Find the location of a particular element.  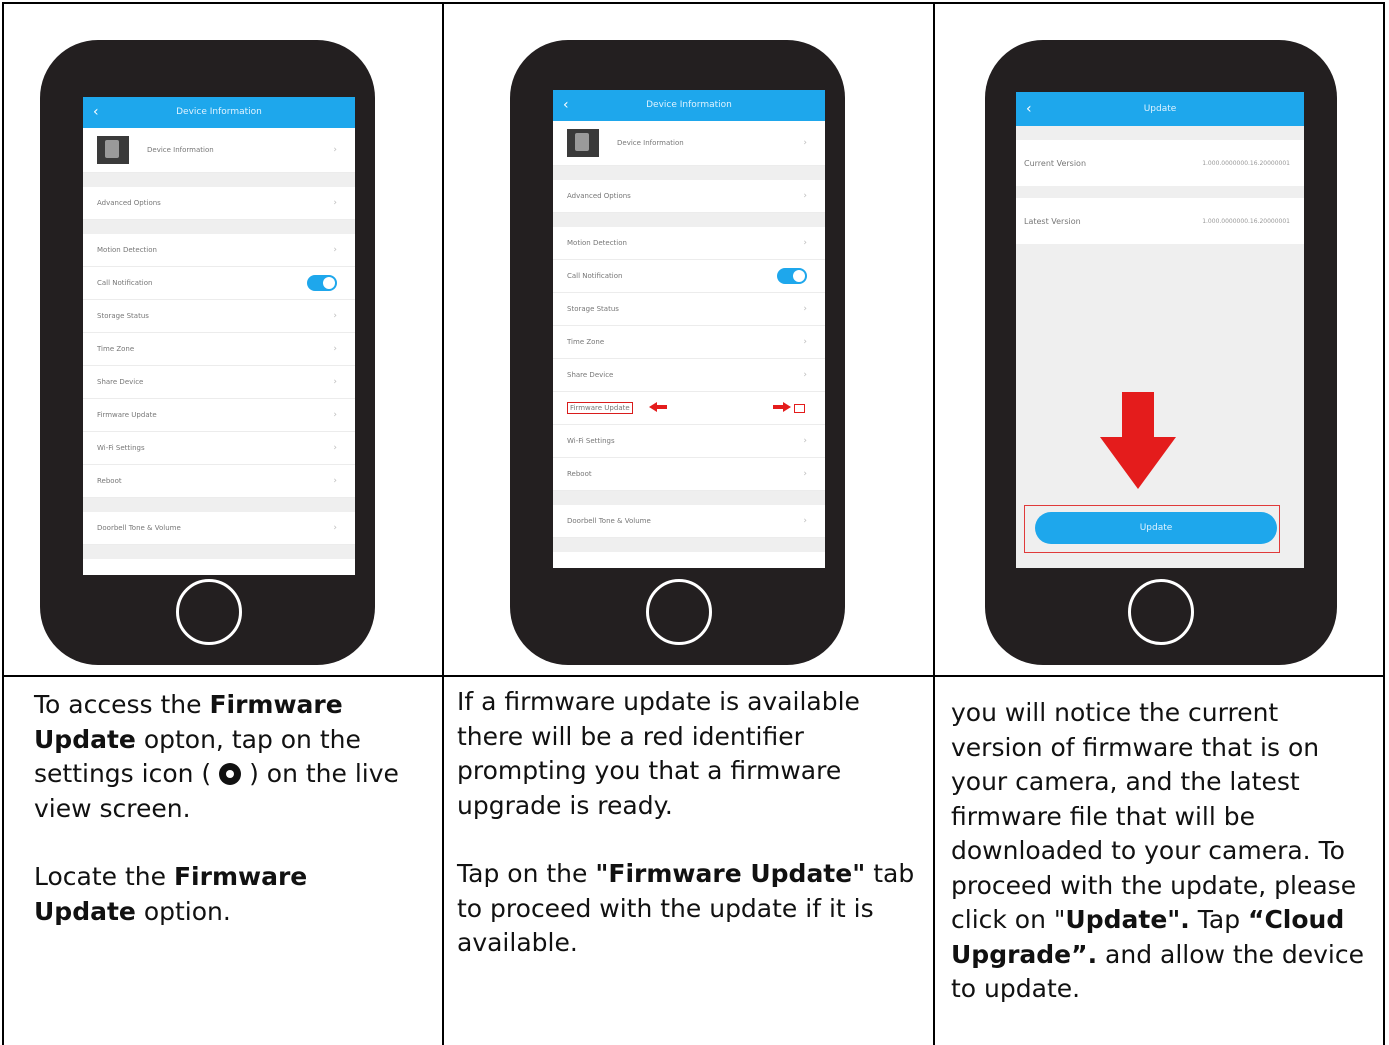

text-run: Tap on the is located at coordinates (526, 873).